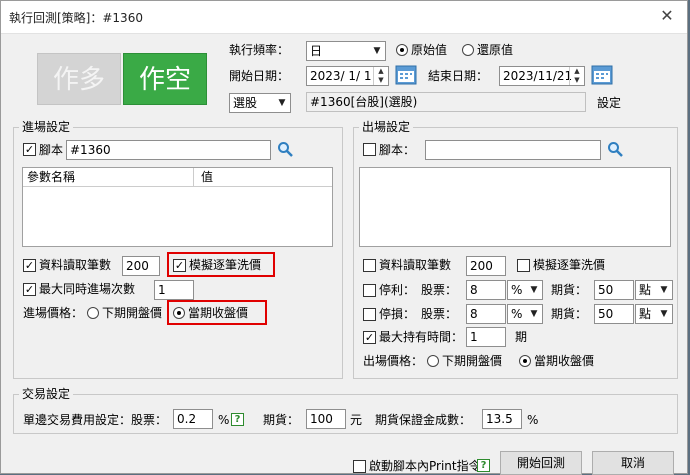 This screenshot has height=475, width=690. I want to click on exit-title: 出場設定, so click(386, 127).